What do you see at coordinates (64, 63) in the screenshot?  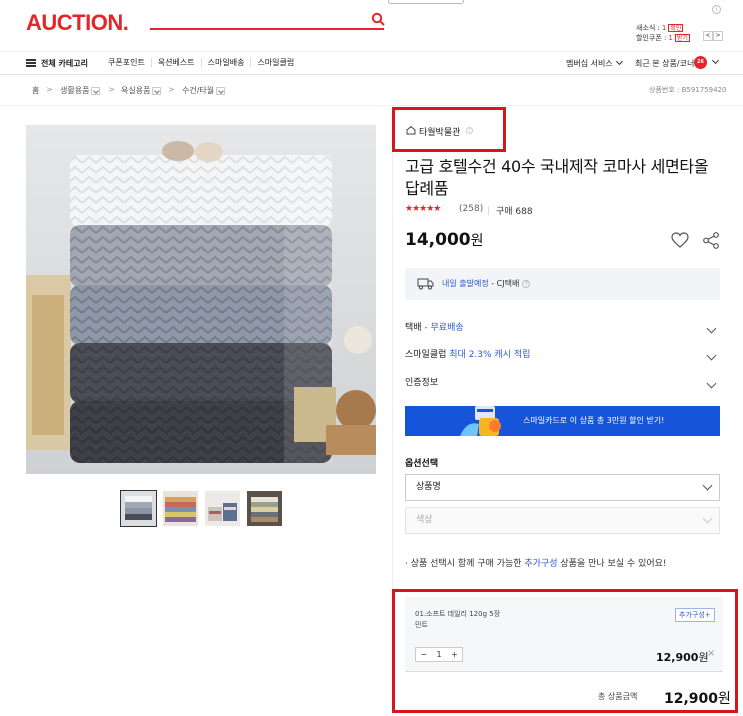 I see `all-categories-button: 전체 카테고리` at bounding box center [64, 63].